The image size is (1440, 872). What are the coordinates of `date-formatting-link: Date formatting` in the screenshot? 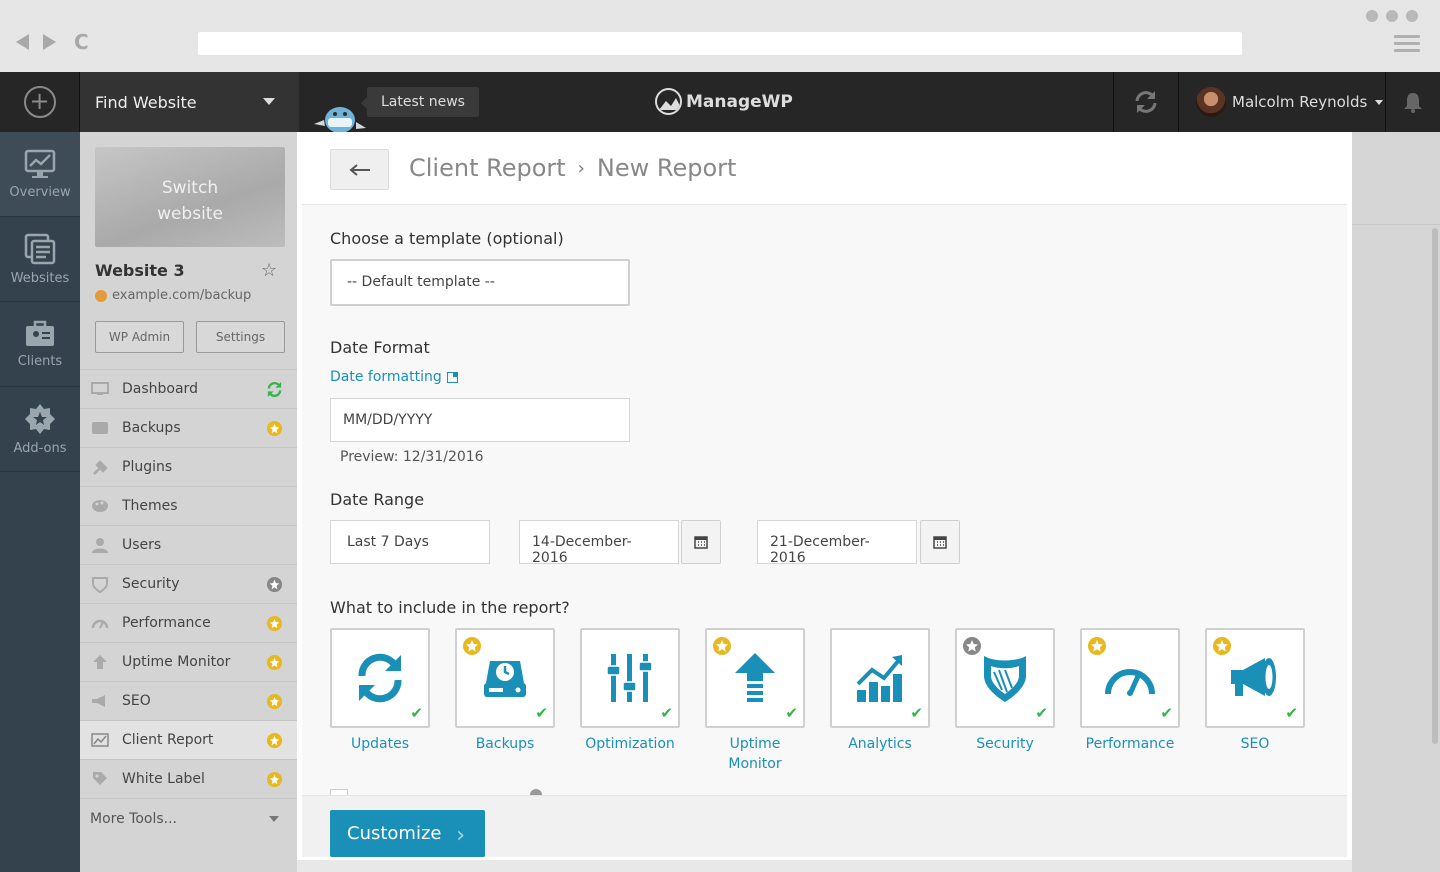 It's located at (394, 377).